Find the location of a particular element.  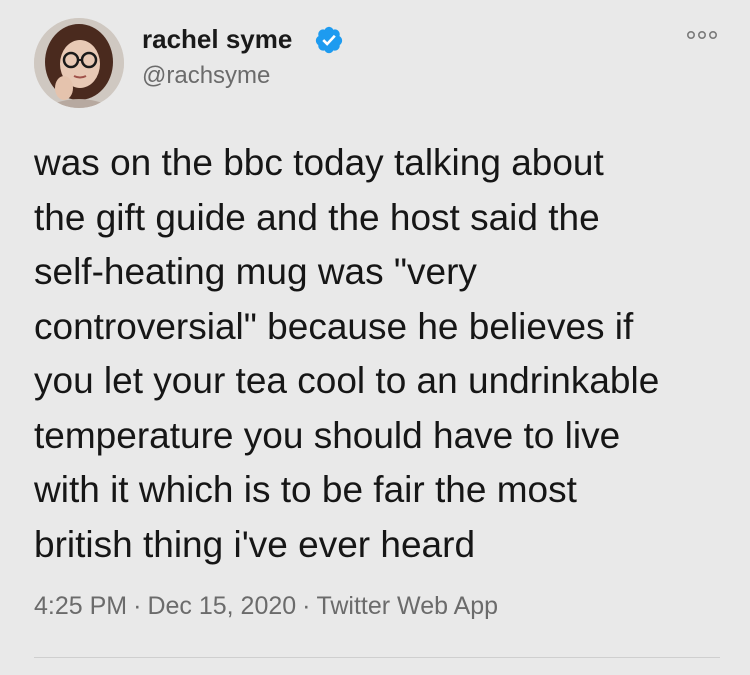

tweet-text-line: you let your tea cool to an undrinkable is located at coordinates (347, 380).